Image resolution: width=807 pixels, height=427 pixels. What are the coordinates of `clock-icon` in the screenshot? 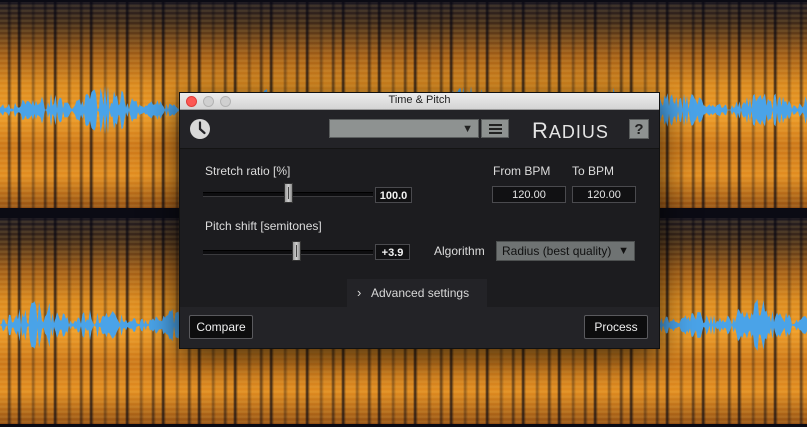 It's located at (200, 129).